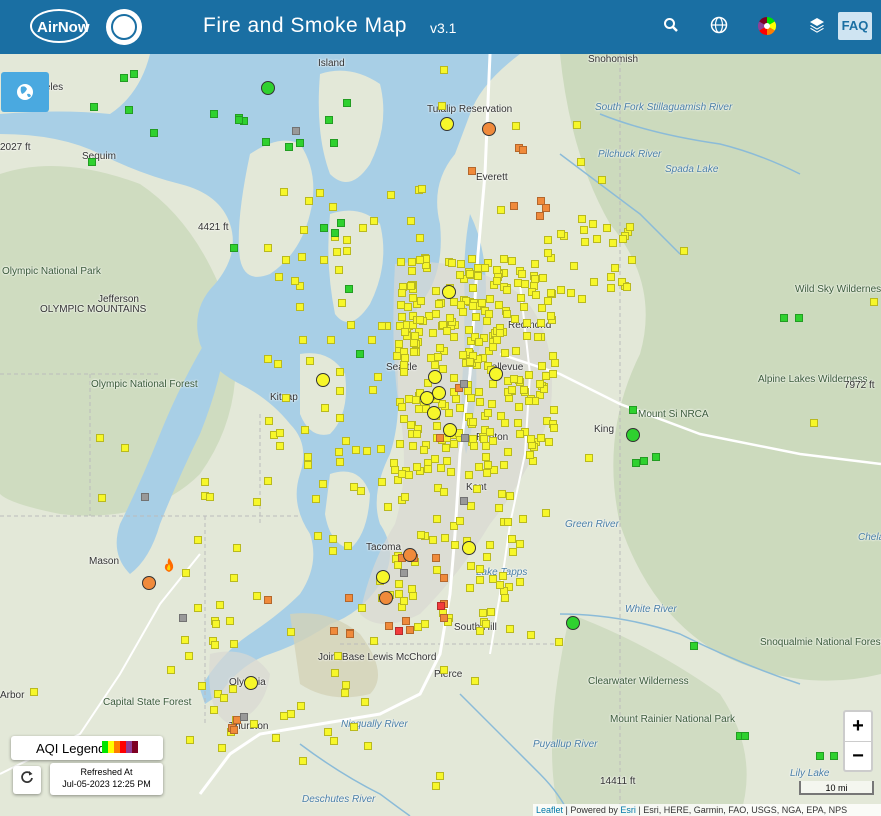 The width and height of the screenshot is (881, 816). I want to click on color-wheel-icon, so click(767, 27).